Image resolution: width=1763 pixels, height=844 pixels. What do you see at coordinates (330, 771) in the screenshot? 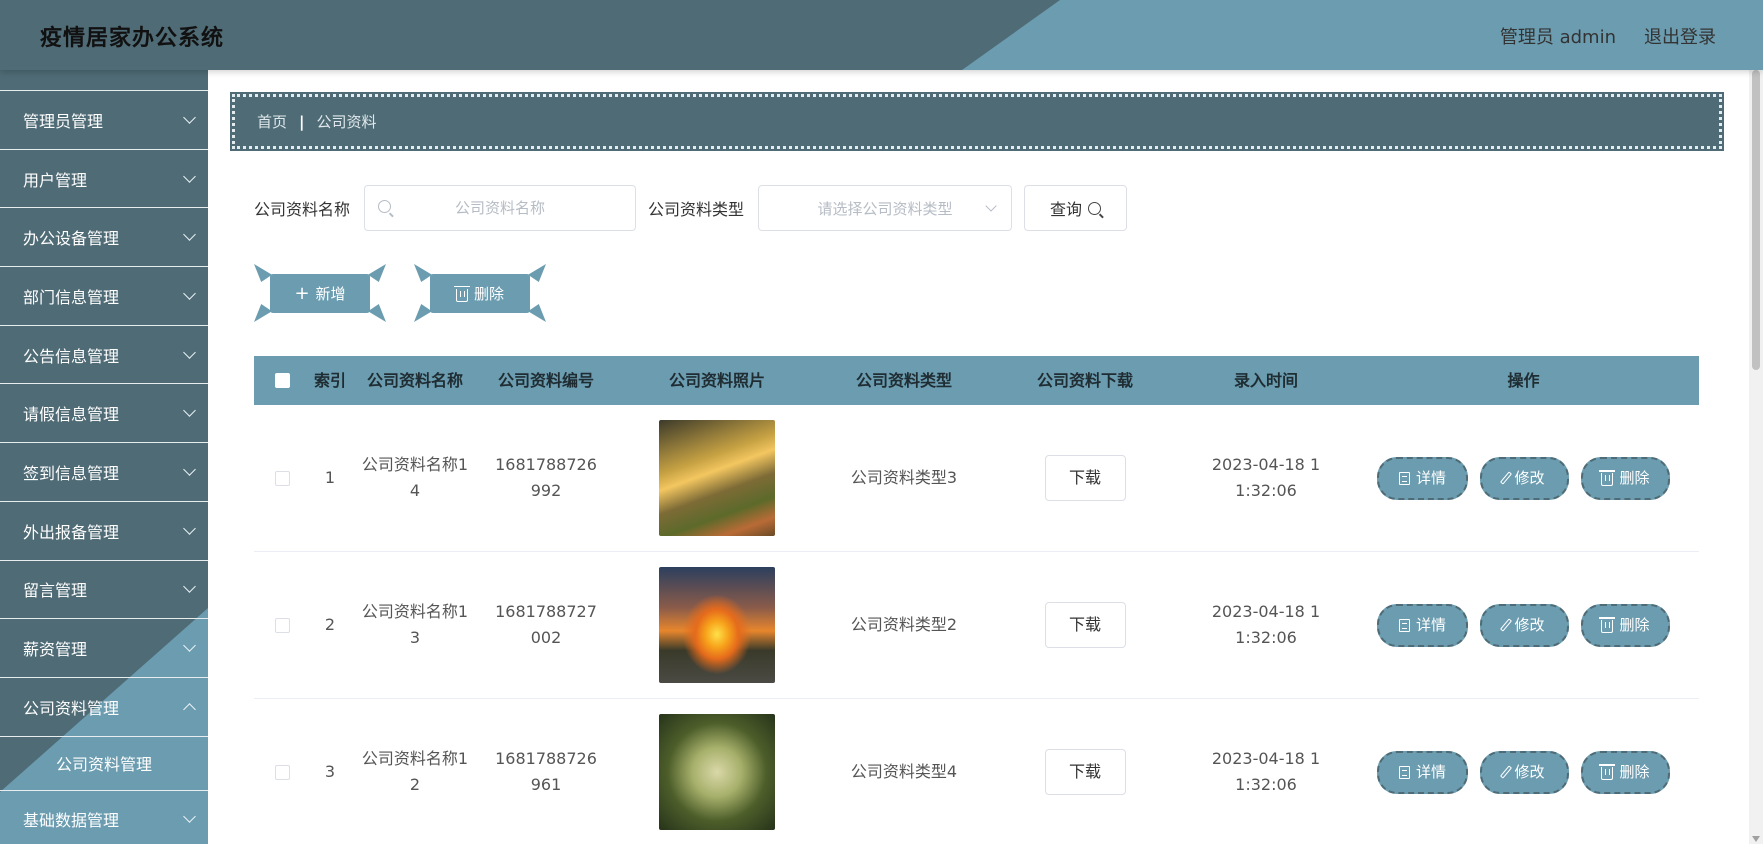
I see `row-index: 3` at bounding box center [330, 771].